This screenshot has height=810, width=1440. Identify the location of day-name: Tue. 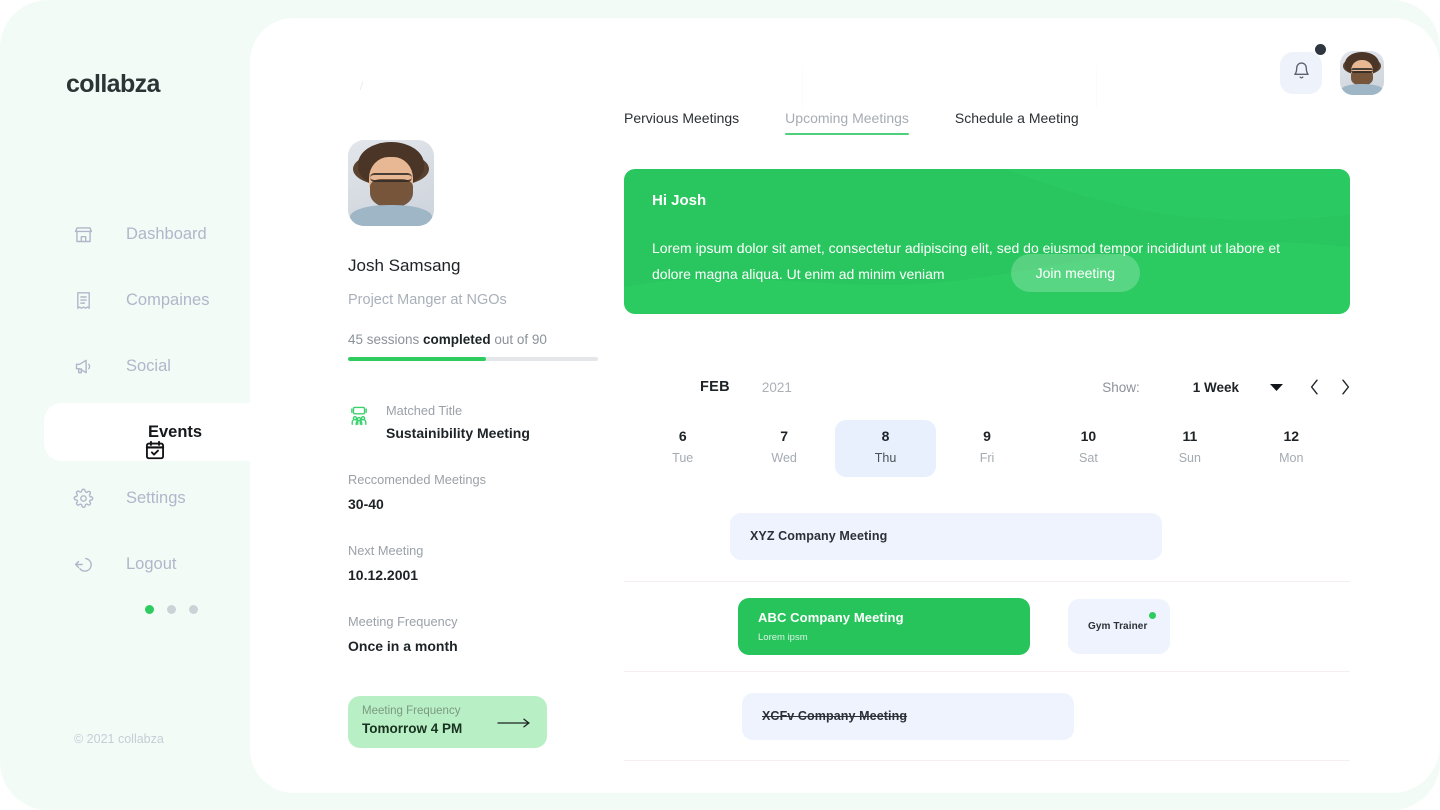
(683, 458).